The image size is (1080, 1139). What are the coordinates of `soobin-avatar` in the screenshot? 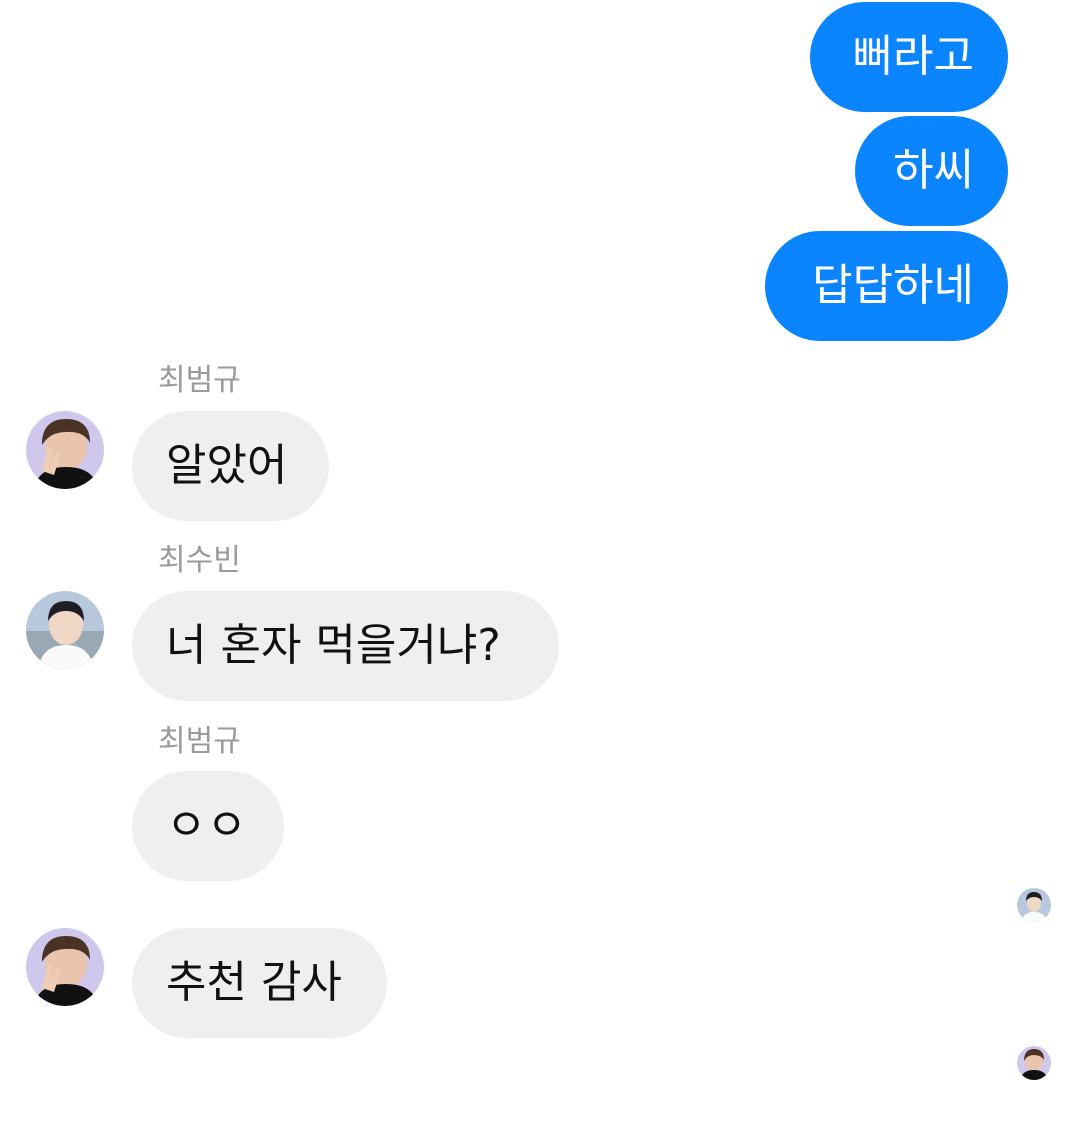 It's located at (65, 630).